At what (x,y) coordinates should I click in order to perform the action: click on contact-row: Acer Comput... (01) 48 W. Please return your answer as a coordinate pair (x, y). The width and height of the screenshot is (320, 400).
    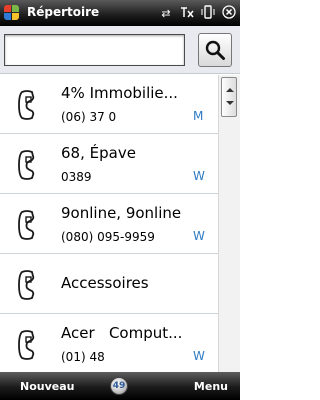
    Looking at the image, I should click on (109, 343).